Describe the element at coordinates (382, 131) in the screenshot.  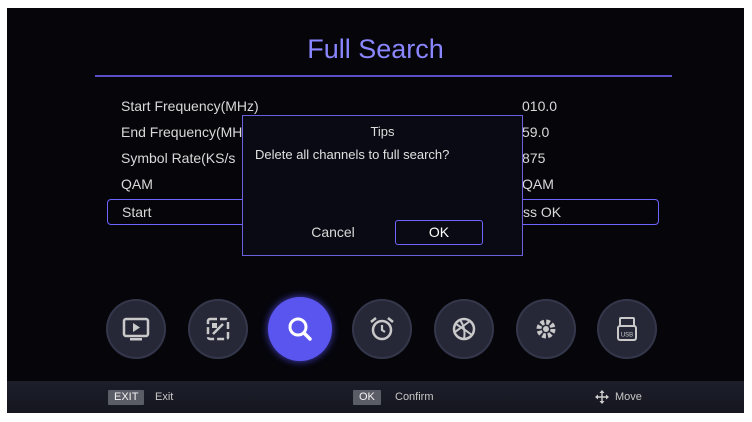
I see `dialog-title: Tips` at that location.